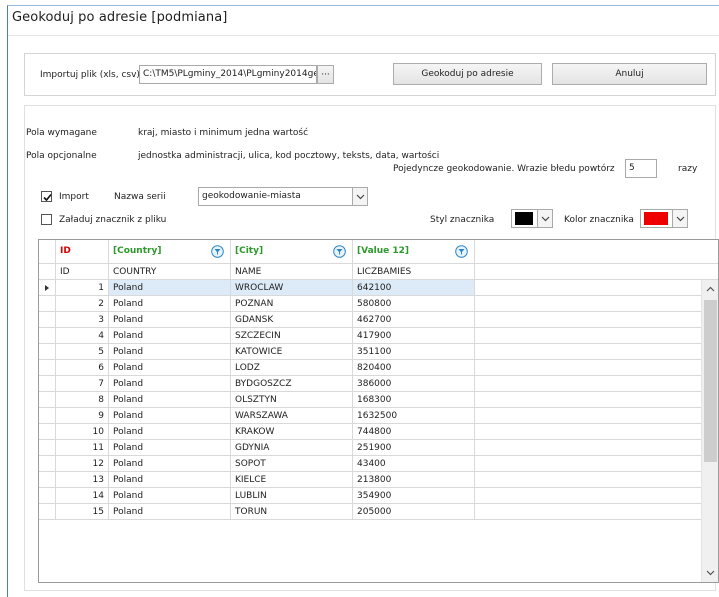 Image resolution: width=719 pixels, height=597 pixels. Describe the element at coordinates (46, 219) in the screenshot. I see `load-marker-checkbox` at that location.